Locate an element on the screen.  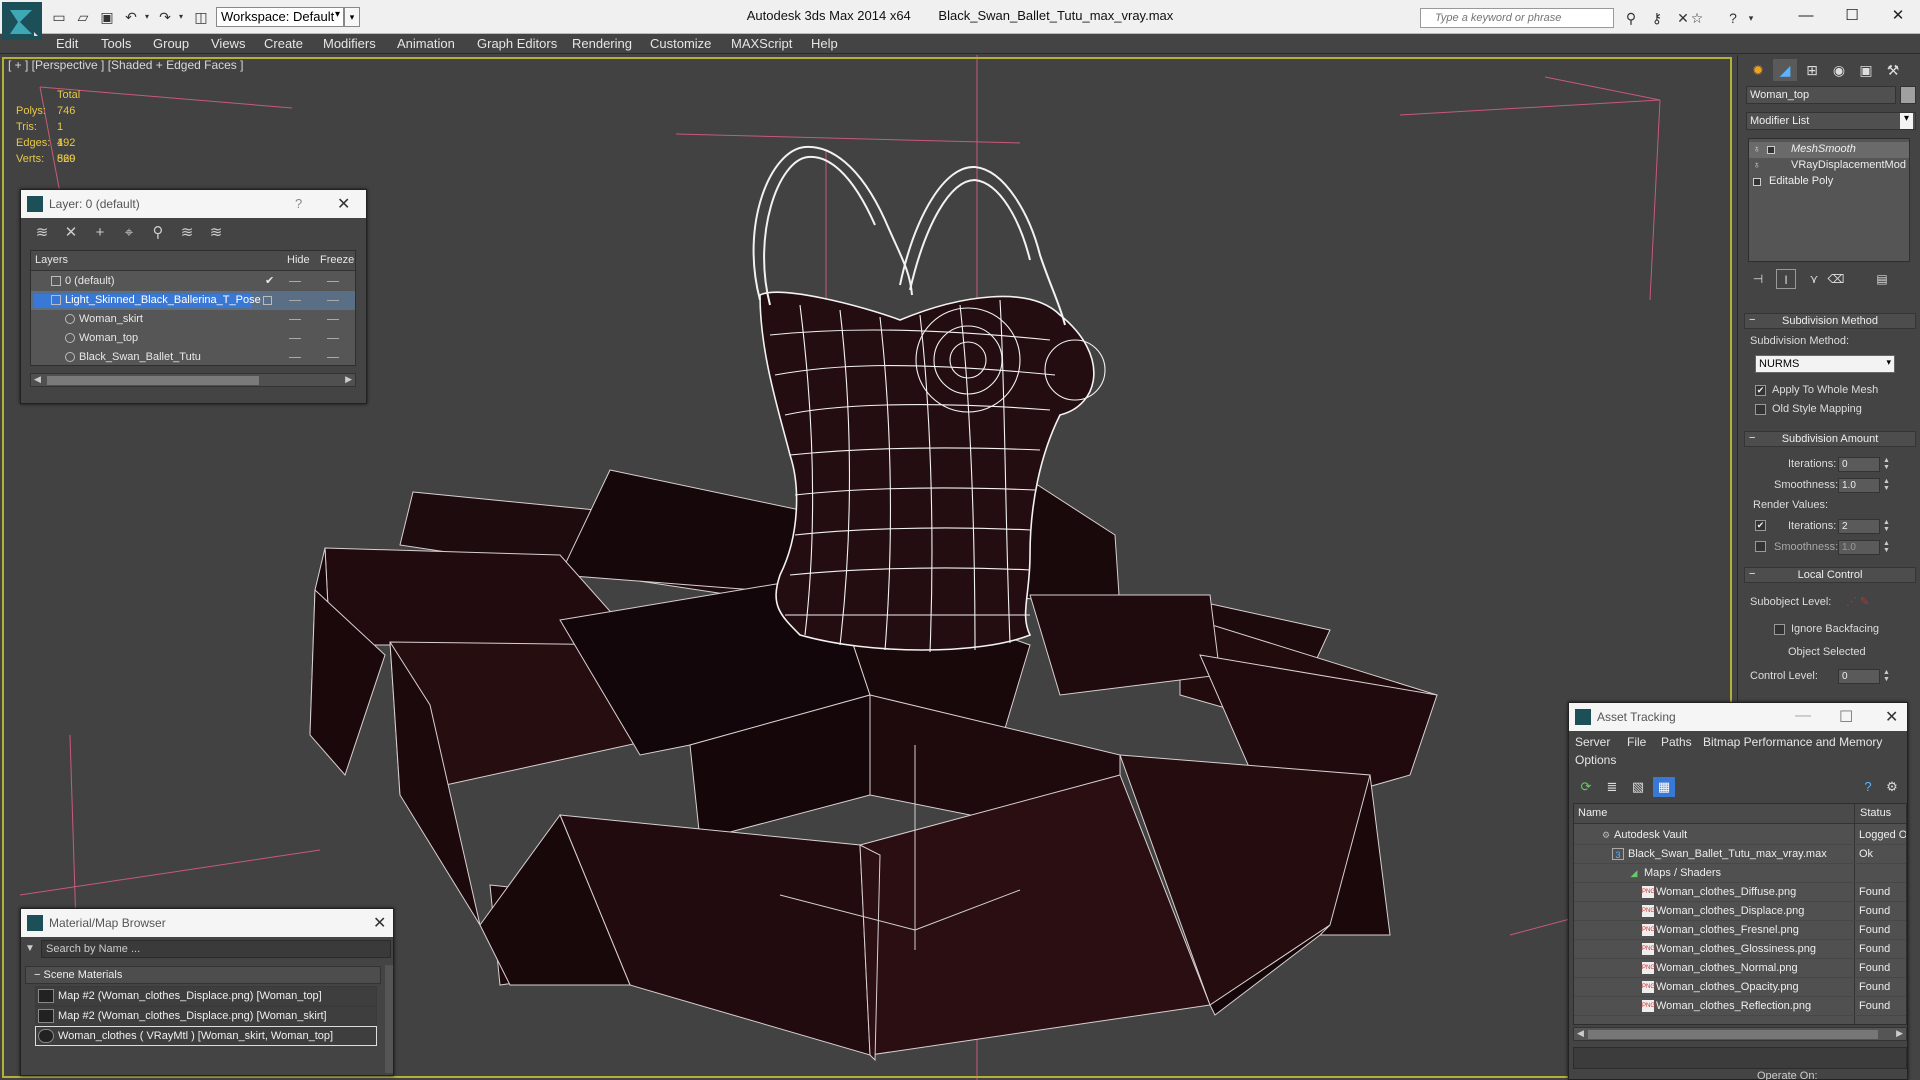
old-style-mapping-checkbox is located at coordinates (1760, 409).